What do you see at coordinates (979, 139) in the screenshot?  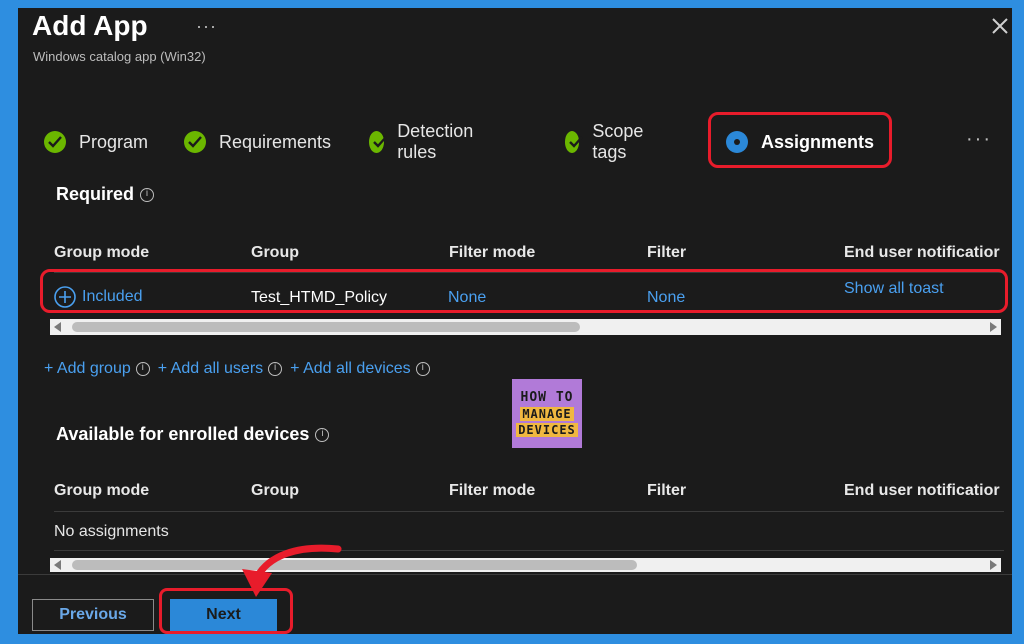 I see `steps-more-button: ···` at bounding box center [979, 139].